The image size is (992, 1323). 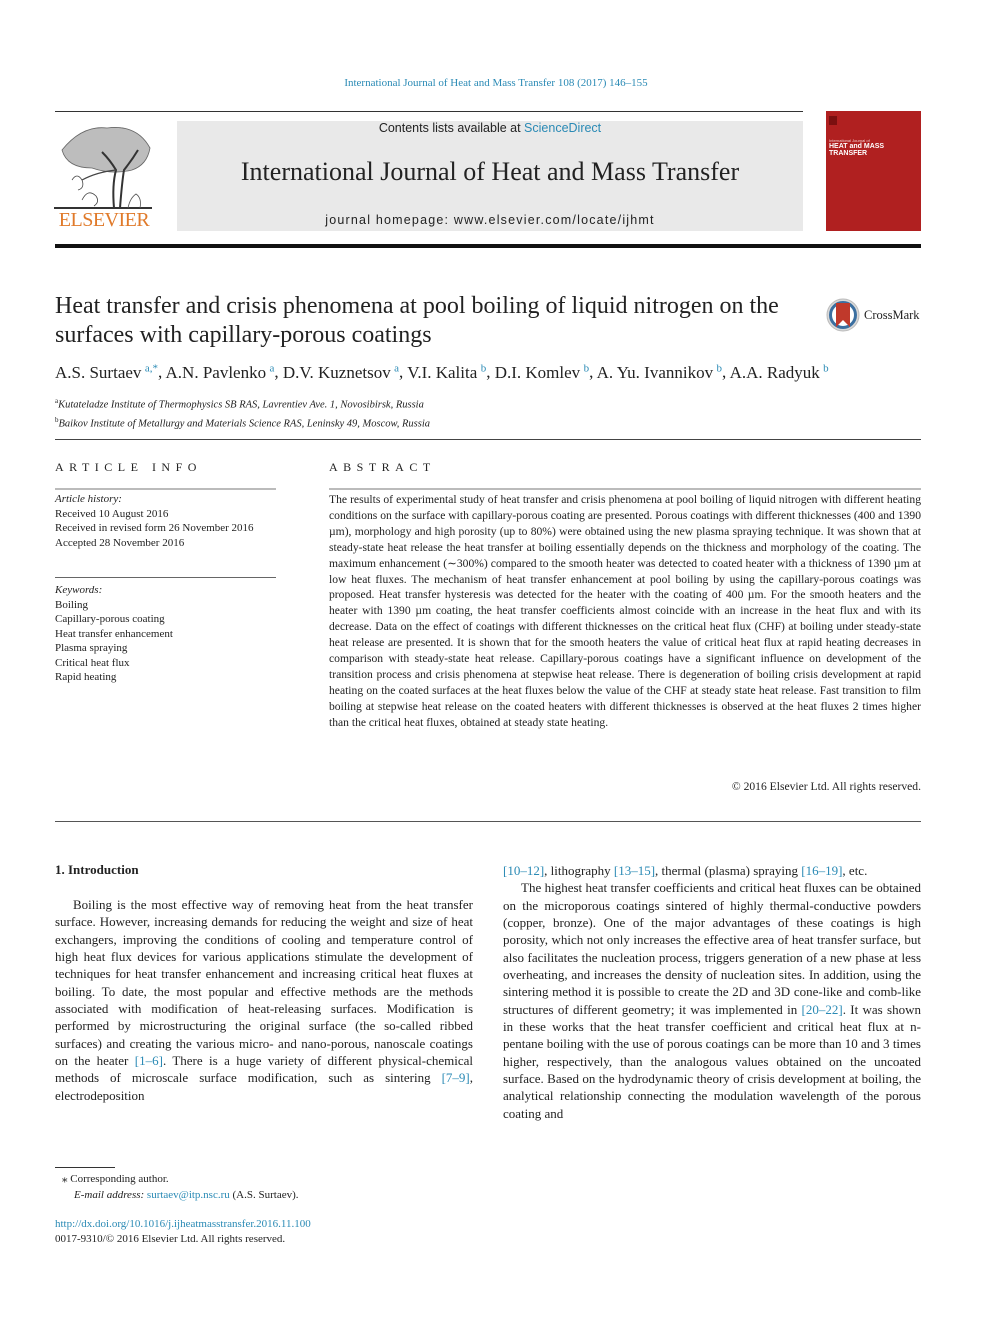 I want to click on author: V.I. Kalita b, so click(x=447, y=372).